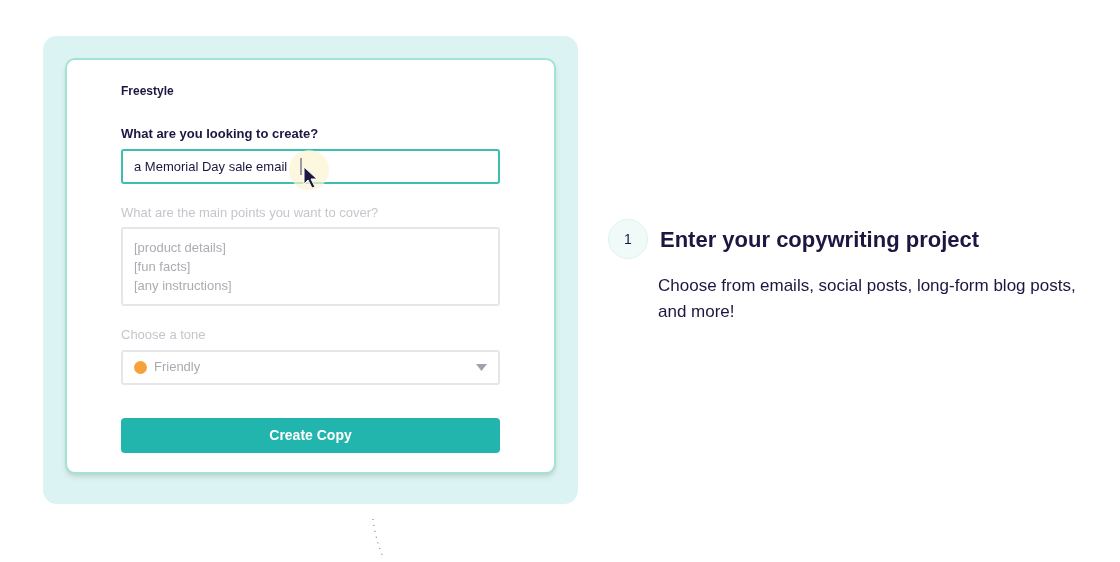  I want to click on caret-icon, so click(481, 367).